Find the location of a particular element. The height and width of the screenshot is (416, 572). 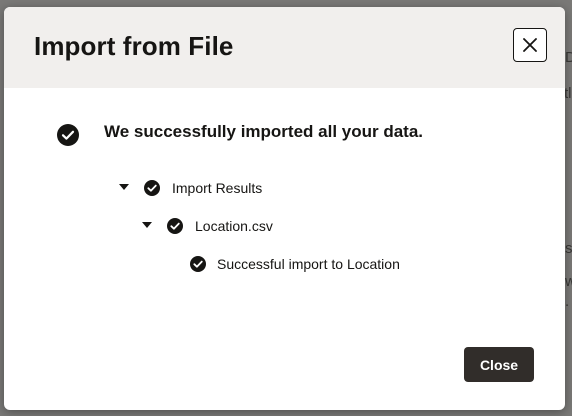

close-button: Close is located at coordinates (499, 364).